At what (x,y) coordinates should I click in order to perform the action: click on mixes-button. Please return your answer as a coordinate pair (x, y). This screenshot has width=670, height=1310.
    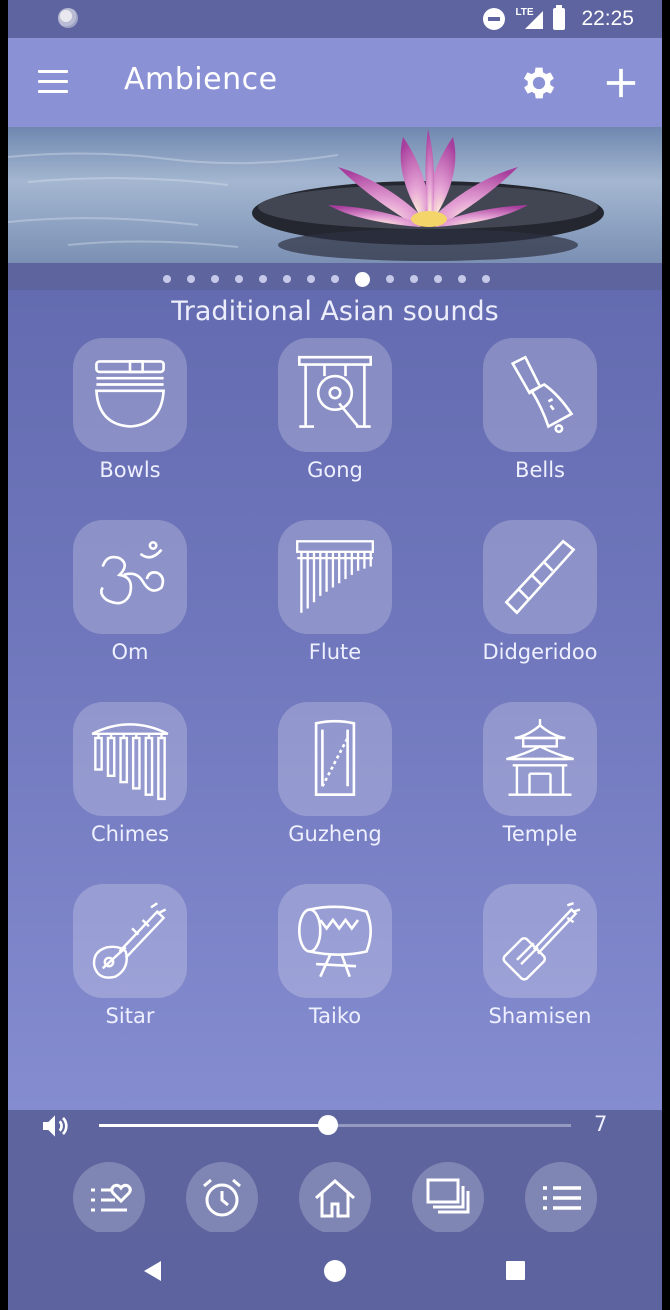
    Looking at the image, I should click on (448, 1198).